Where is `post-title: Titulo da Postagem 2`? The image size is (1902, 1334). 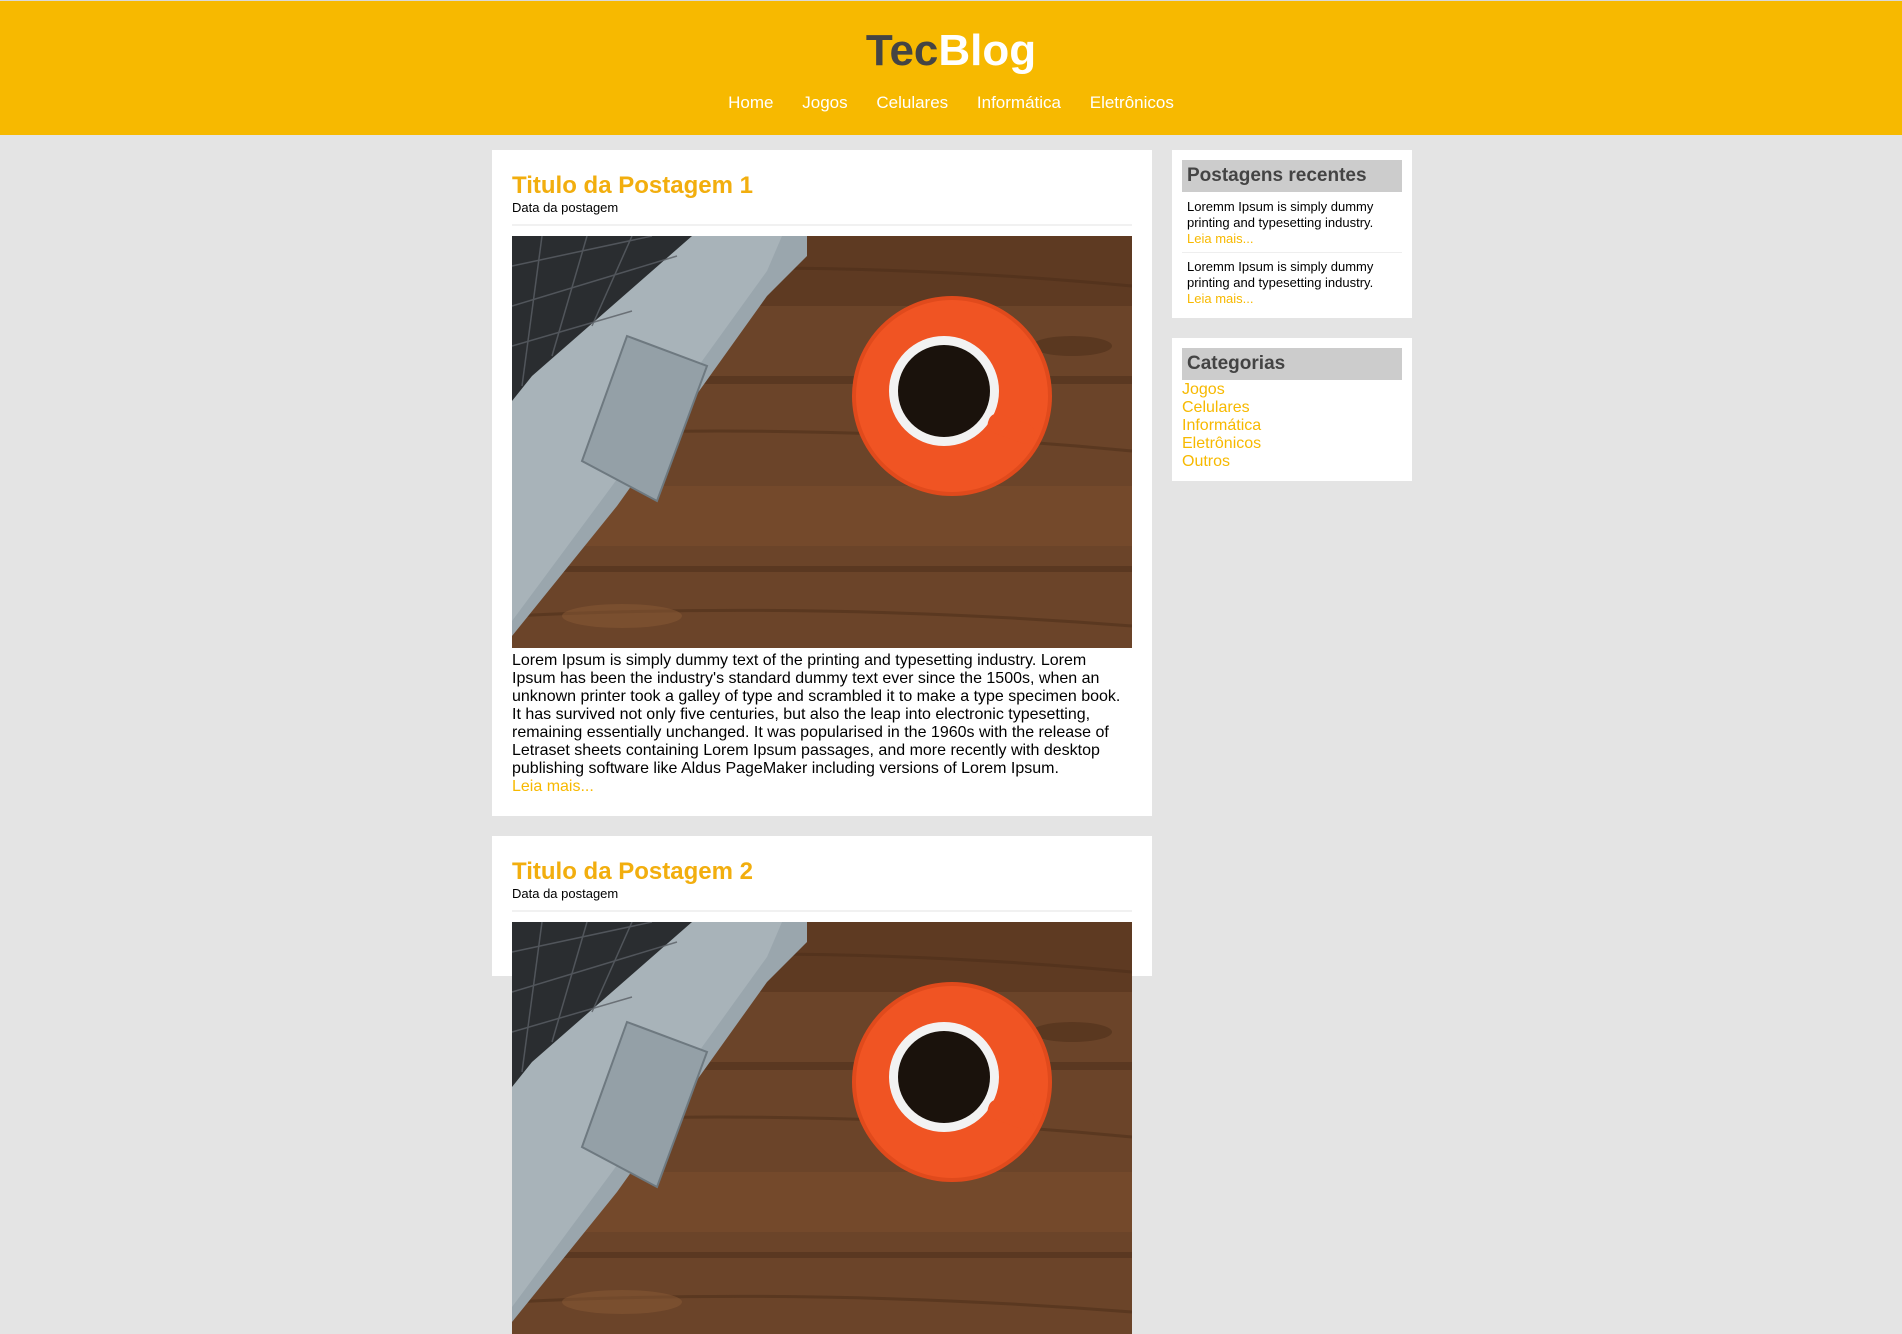 post-title: Titulo da Postagem 2 is located at coordinates (822, 872).